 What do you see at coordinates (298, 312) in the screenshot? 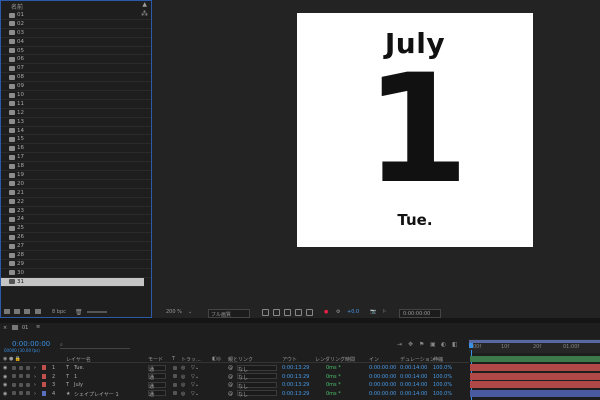
I see `grid-guides-icon` at bounding box center [298, 312].